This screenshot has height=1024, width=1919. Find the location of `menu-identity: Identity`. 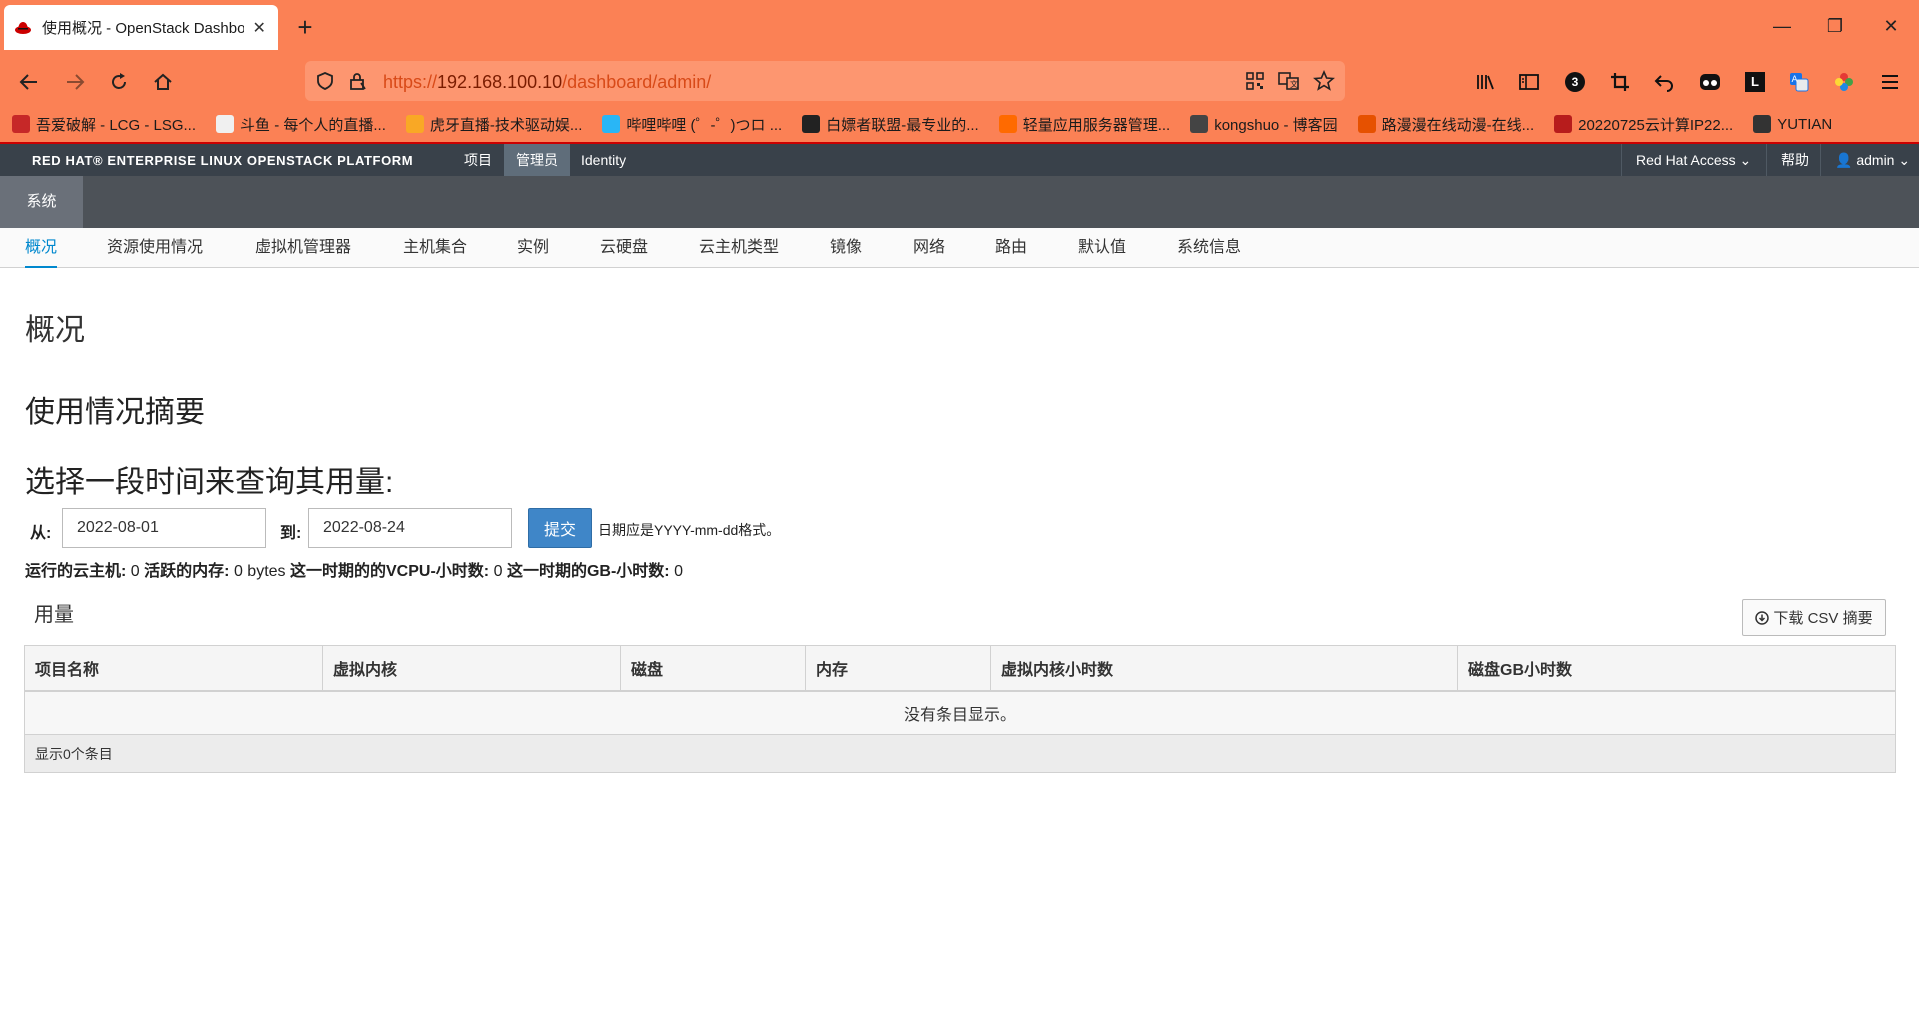

menu-identity: Identity is located at coordinates (603, 160).